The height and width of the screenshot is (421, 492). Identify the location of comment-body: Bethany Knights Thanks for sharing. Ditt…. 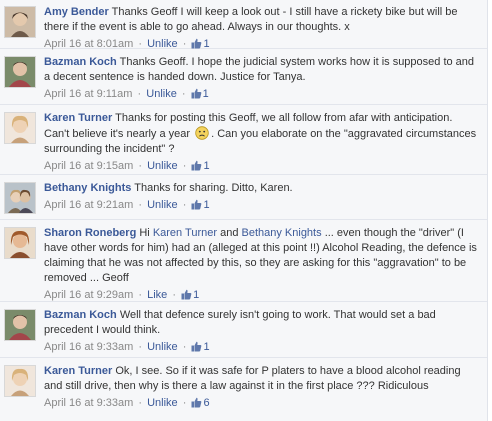
(261, 197).